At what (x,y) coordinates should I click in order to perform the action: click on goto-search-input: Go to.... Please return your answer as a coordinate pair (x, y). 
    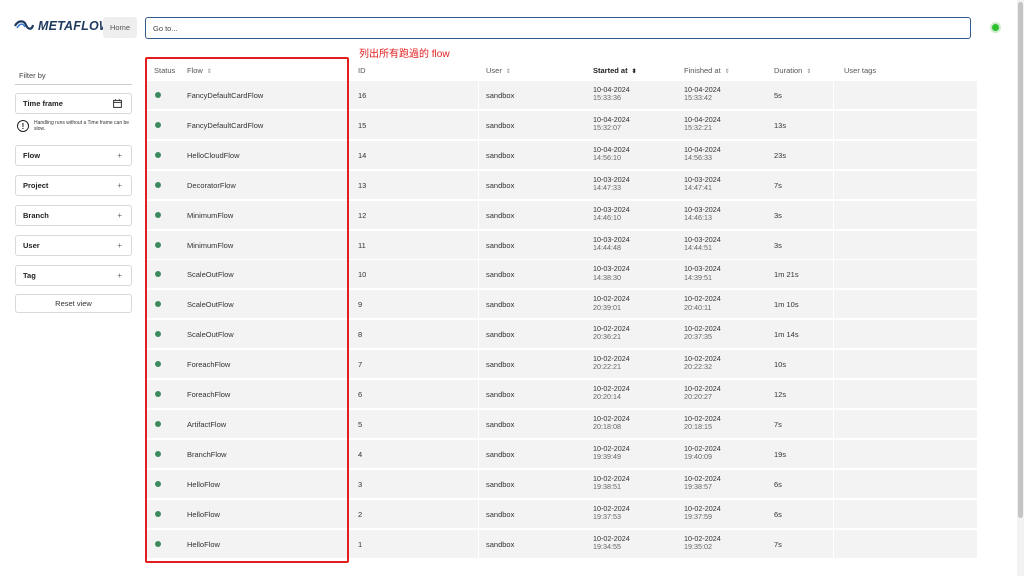
    Looking at the image, I should click on (558, 28).